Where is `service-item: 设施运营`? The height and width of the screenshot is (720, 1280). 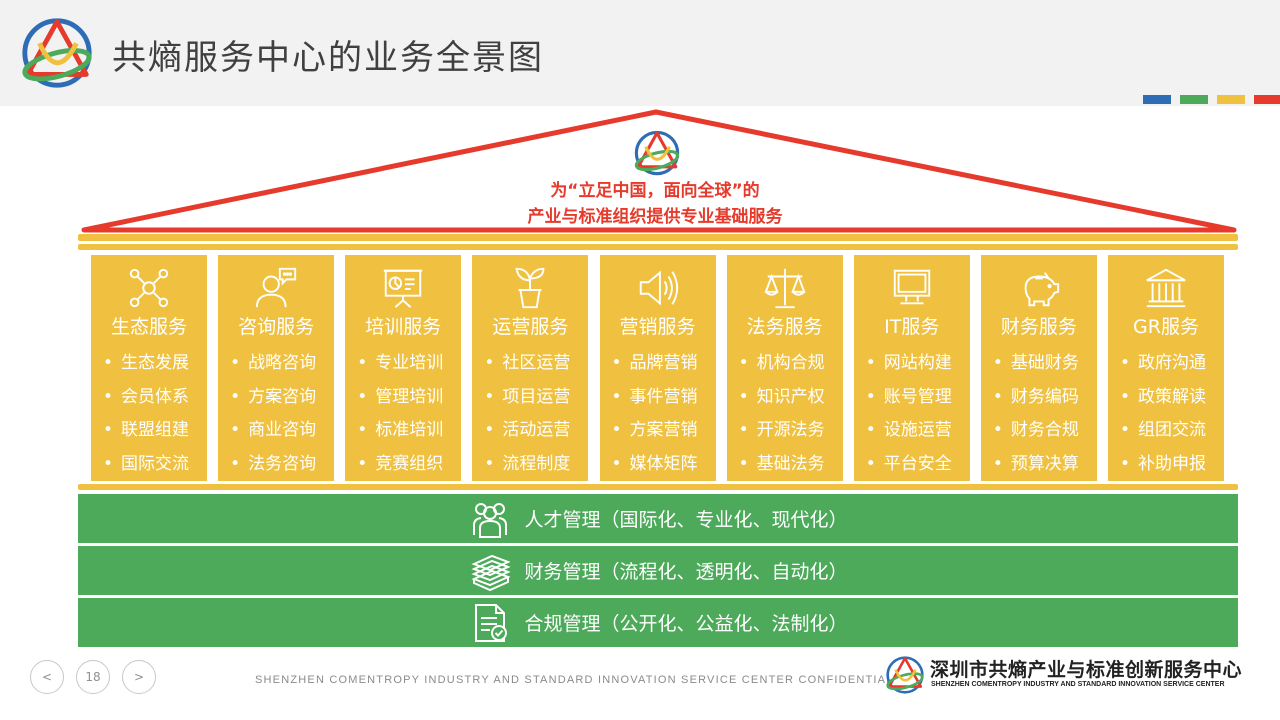
service-item: 设施运营 is located at coordinates (918, 431).